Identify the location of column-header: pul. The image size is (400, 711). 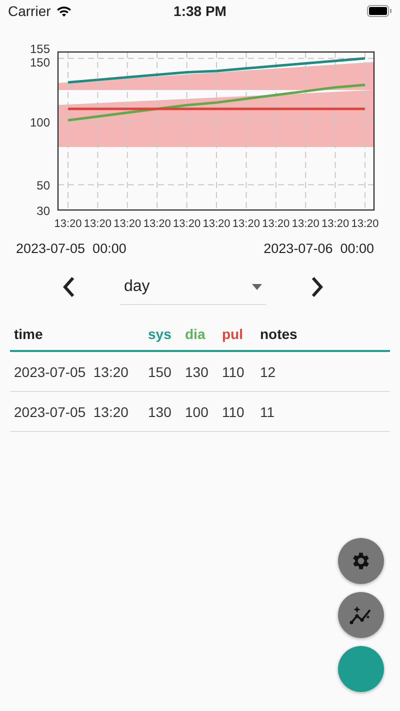
(233, 334).